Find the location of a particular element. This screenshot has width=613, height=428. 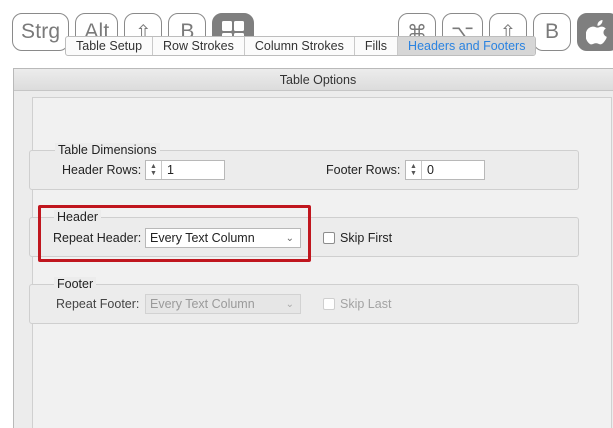

skip-last-label: Skip Last is located at coordinates (366, 304).